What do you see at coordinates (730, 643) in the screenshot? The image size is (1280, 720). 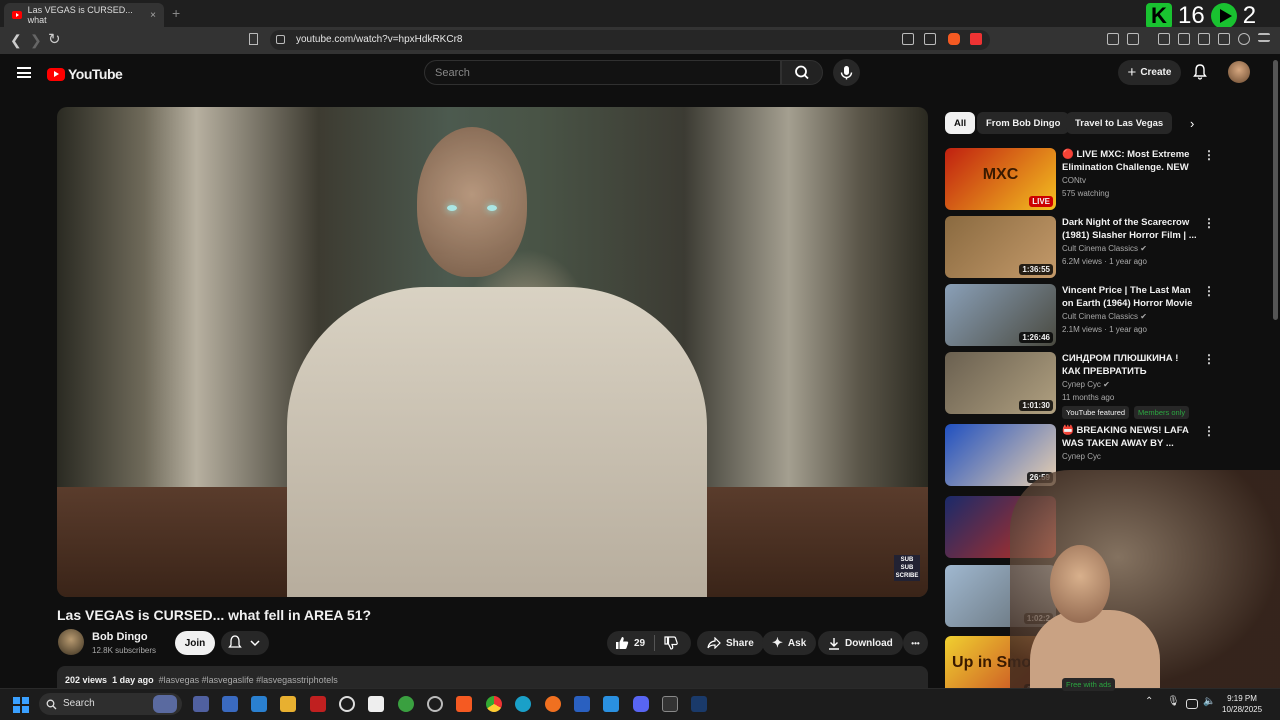 I see `share-button: Share` at bounding box center [730, 643].